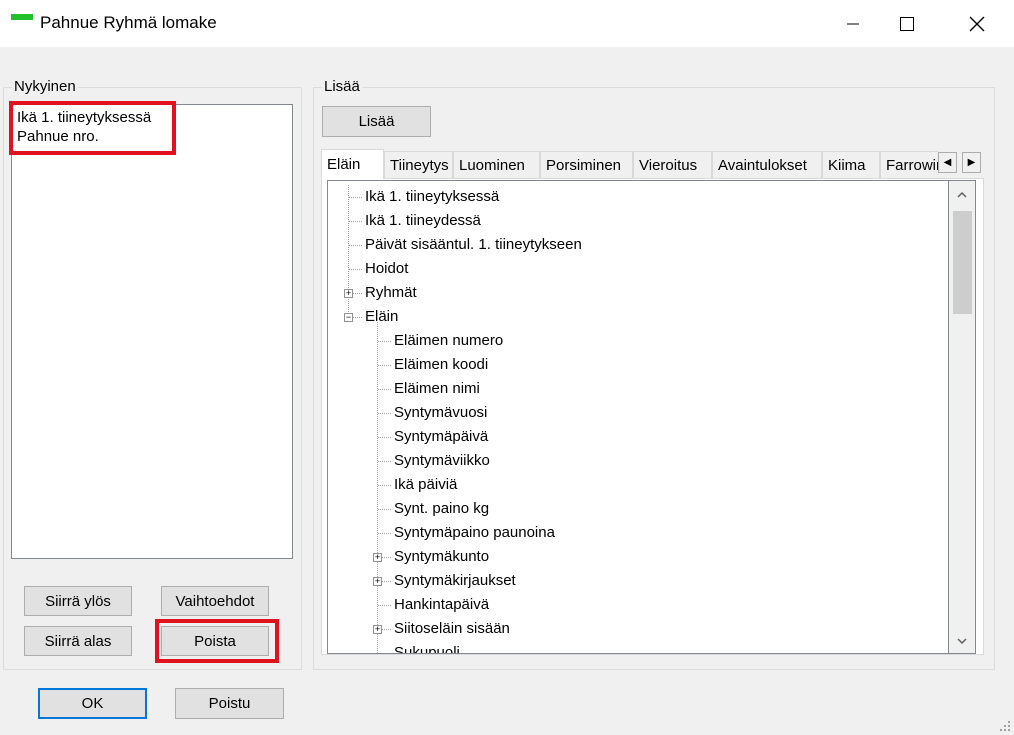  I want to click on tree-node: Ryhmät, so click(391, 293).